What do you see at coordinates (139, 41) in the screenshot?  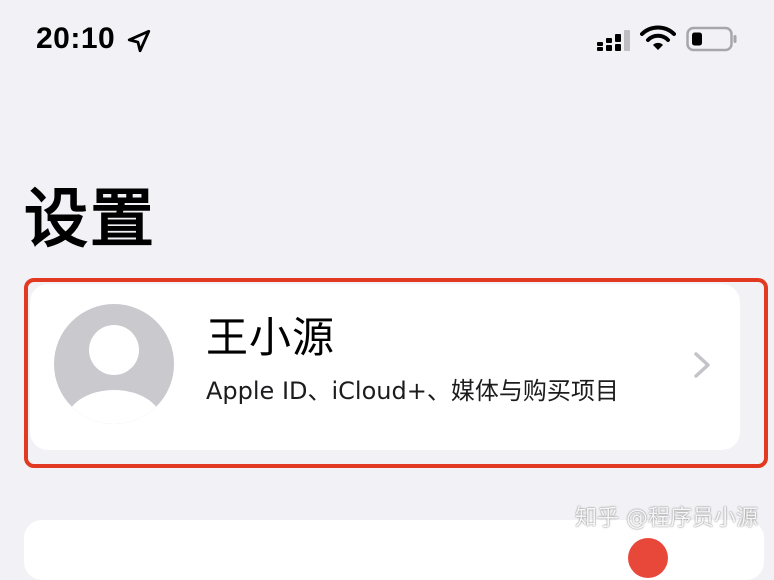 I see `location-icon` at bounding box center [139, 41].